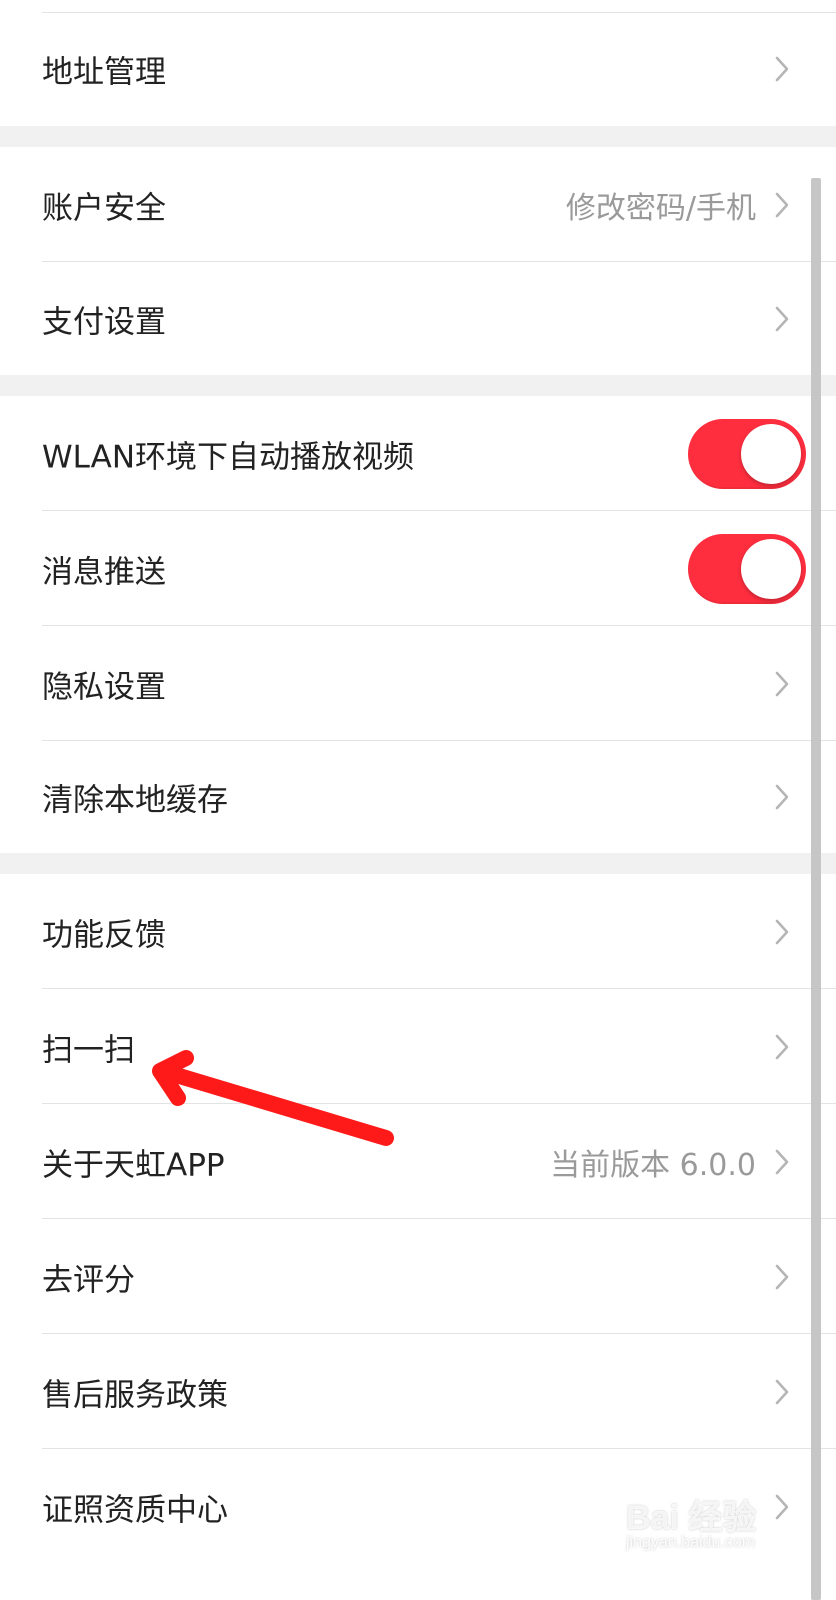  What do you see at coordinates (418, 318) in the screenshot?
I see `settings-row-payment-settings: 支付设置` at bounding box center [418, 318].